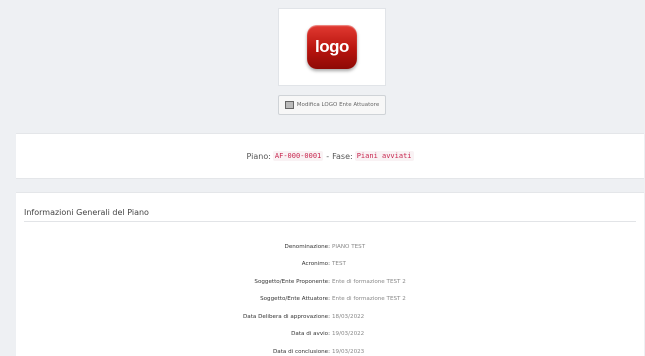 This screenshot has width=645, height=356. What do you see at coordinates (349, 246) in the screenshot?
I see `info-value: PIANO TEST` at bounding box center [349, 246].